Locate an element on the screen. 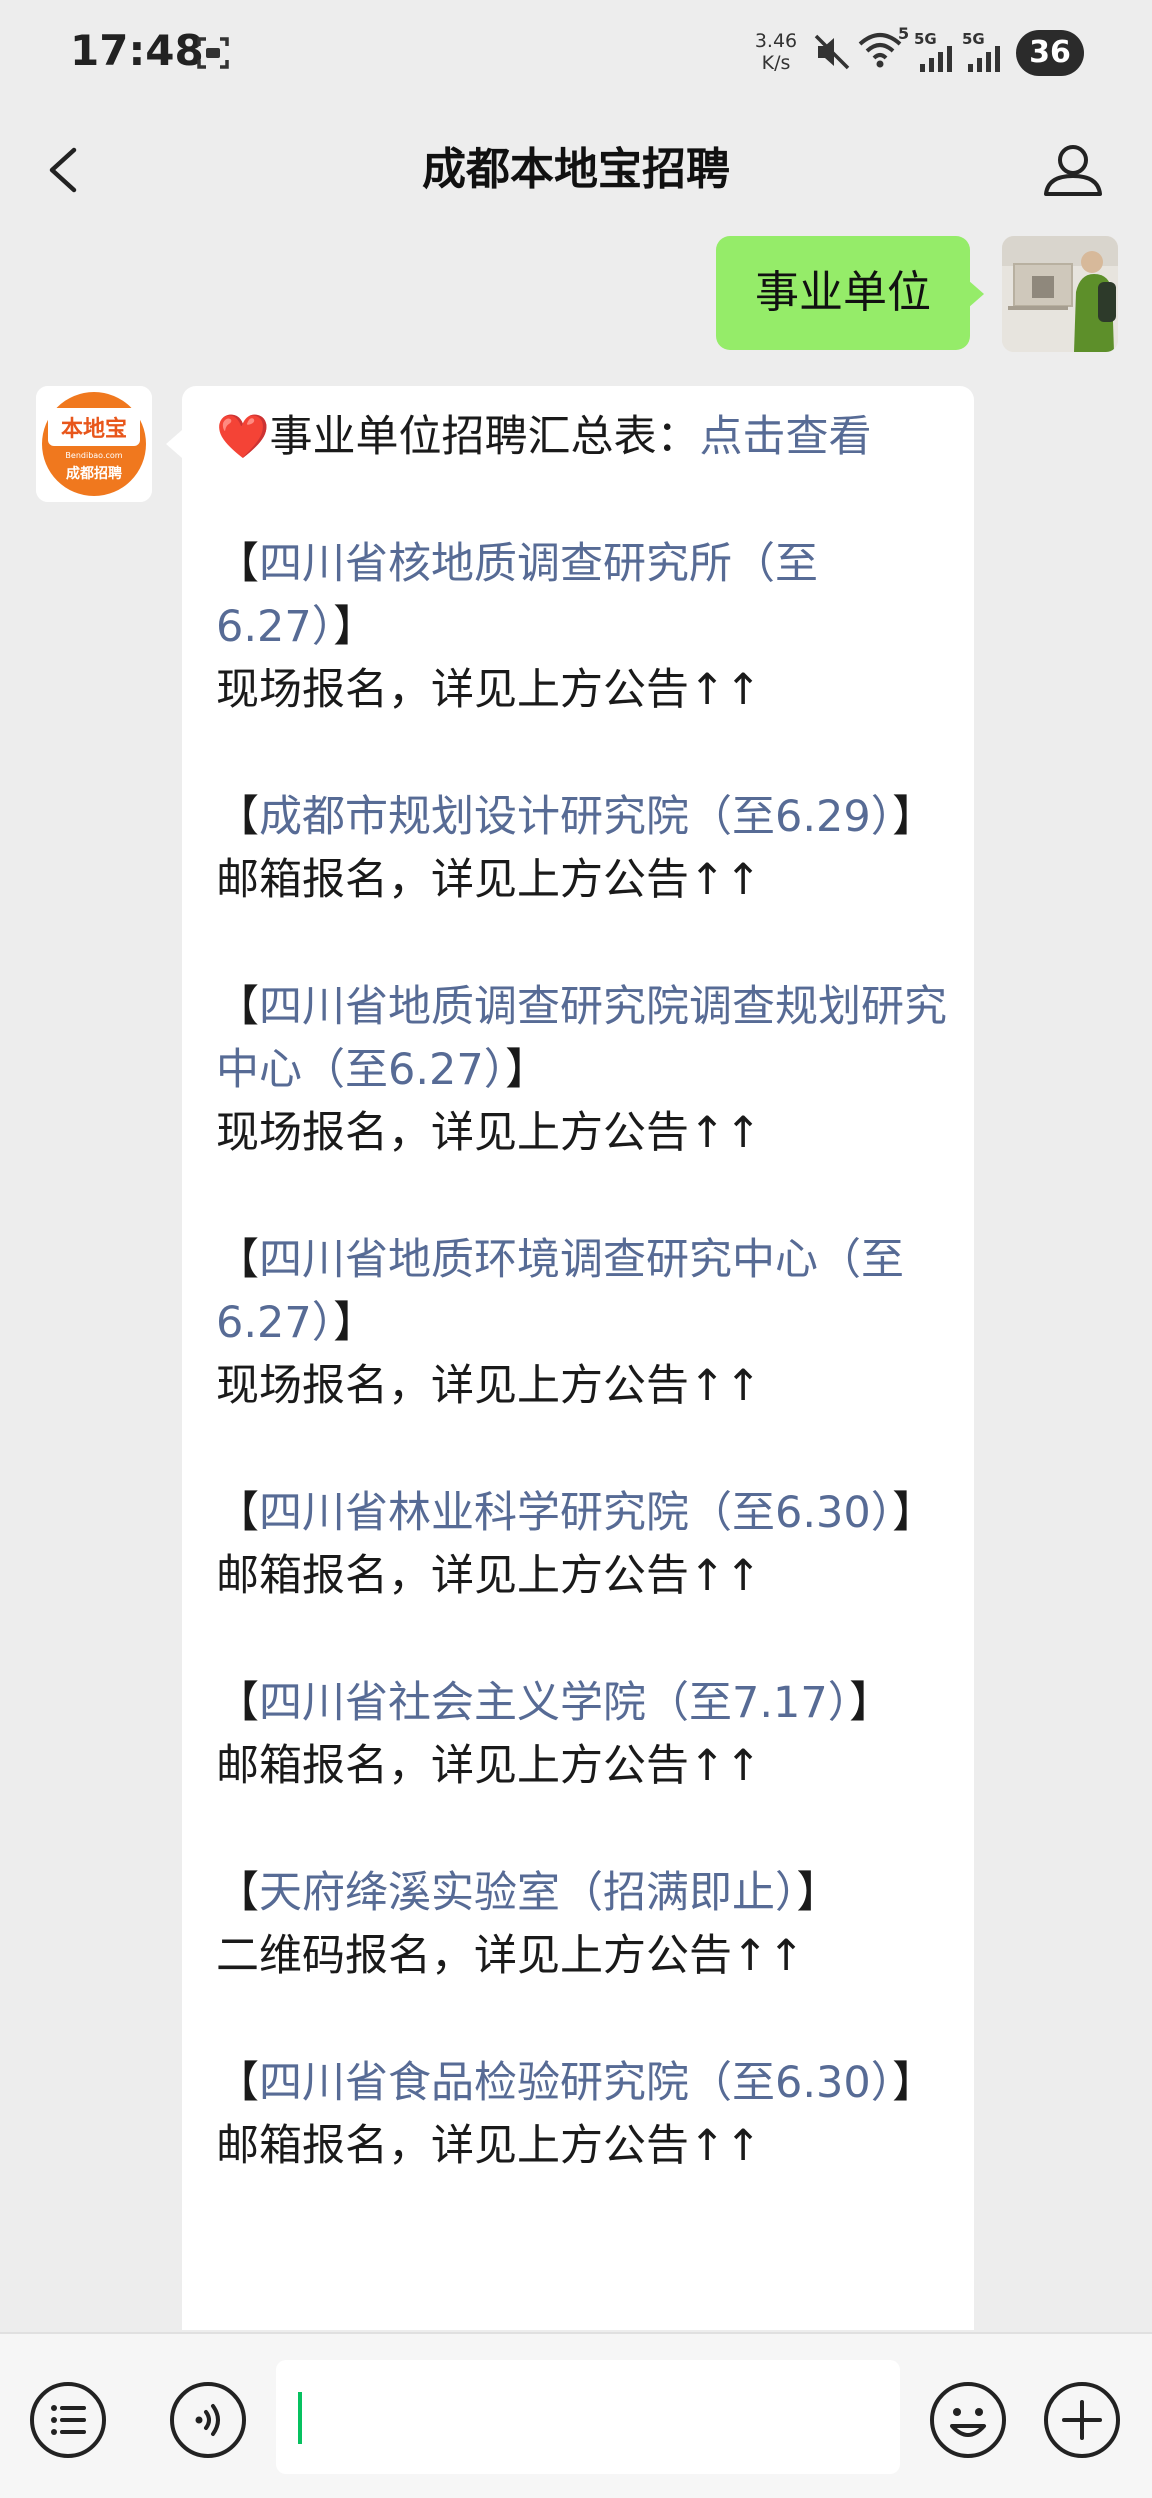  sent-message-bubble: 事业单位 is located at coordinates (843, 293).